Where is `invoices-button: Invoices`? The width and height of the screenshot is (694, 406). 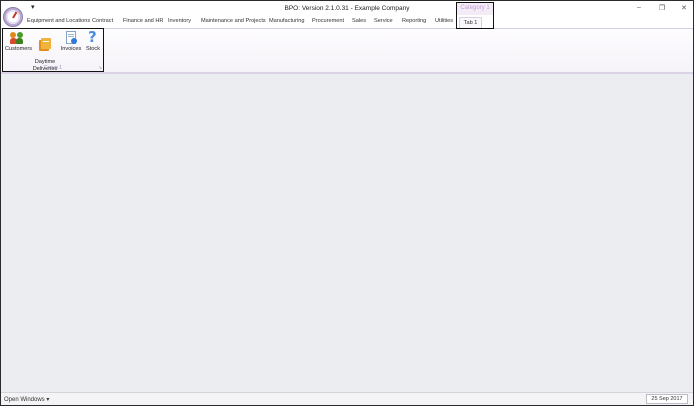
invoices-button: Invoices is located at coordinates (71, 42).